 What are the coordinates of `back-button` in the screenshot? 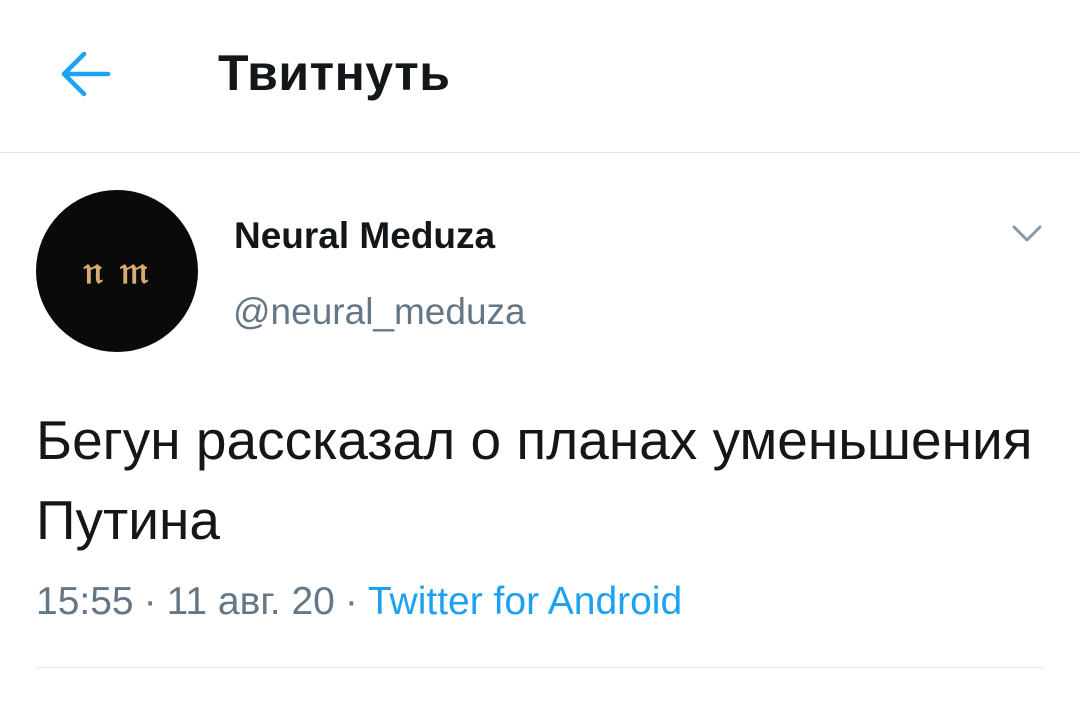 It's located at (85, 74).